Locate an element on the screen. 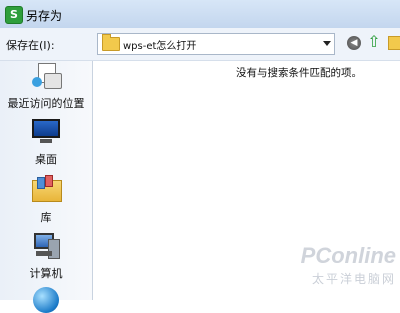 The height and width of the screenshot is (313, 400). chevron-down-icon is located at coordinates (327, 43).